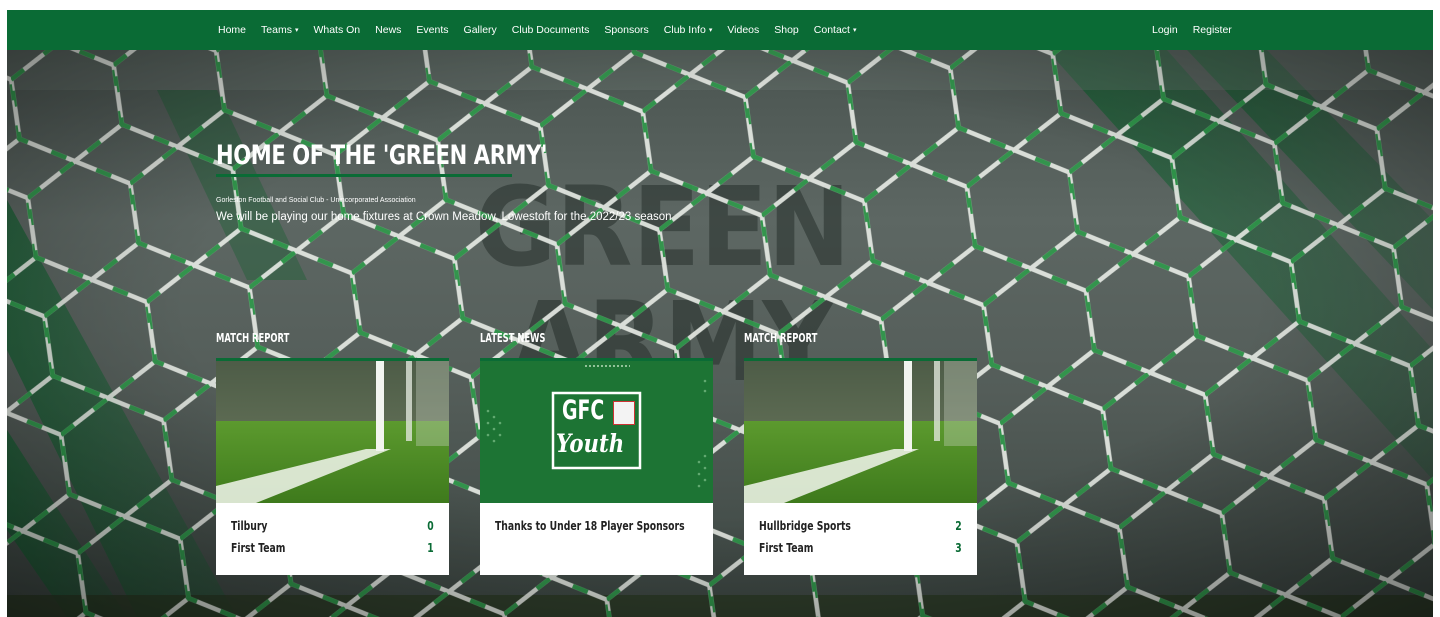  Describe the element at coordinates (364, 175) in the screenshot. I see `title-underline` at that location.